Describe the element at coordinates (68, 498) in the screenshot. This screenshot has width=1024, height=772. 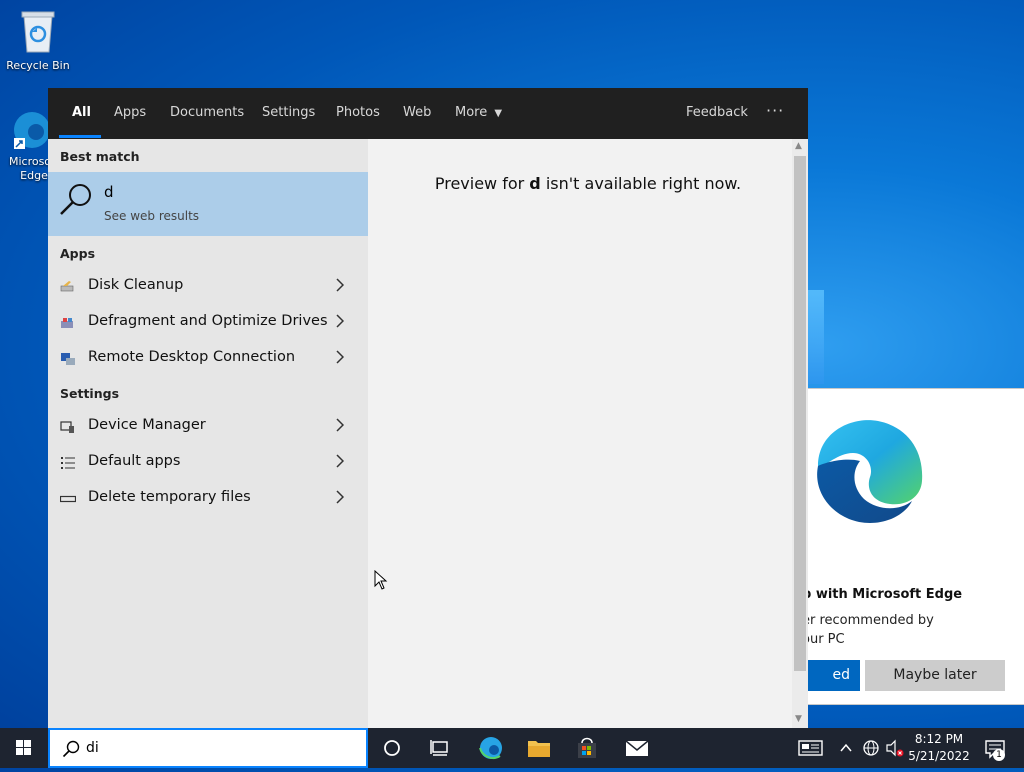
I see `storage-icon` at that location.